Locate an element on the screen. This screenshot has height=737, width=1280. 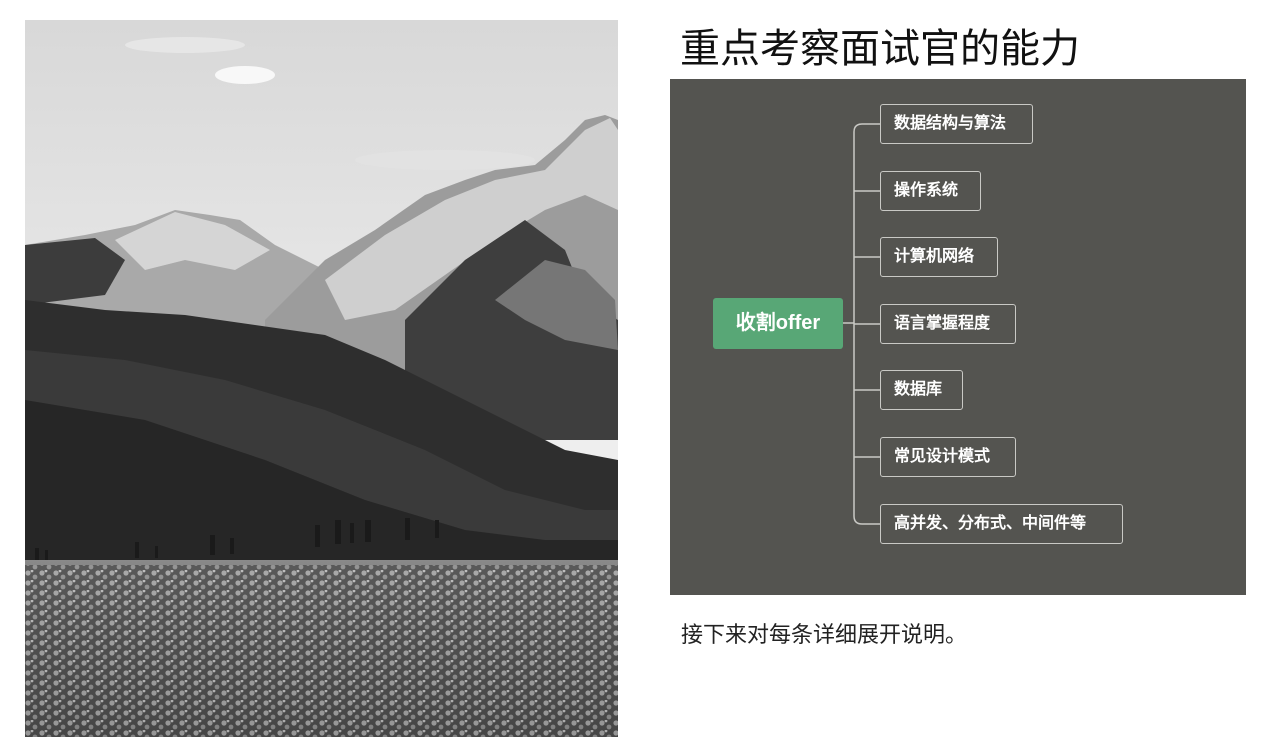
slide-title: 重点考察面试官的能力 is located at coordinates (880, 49).